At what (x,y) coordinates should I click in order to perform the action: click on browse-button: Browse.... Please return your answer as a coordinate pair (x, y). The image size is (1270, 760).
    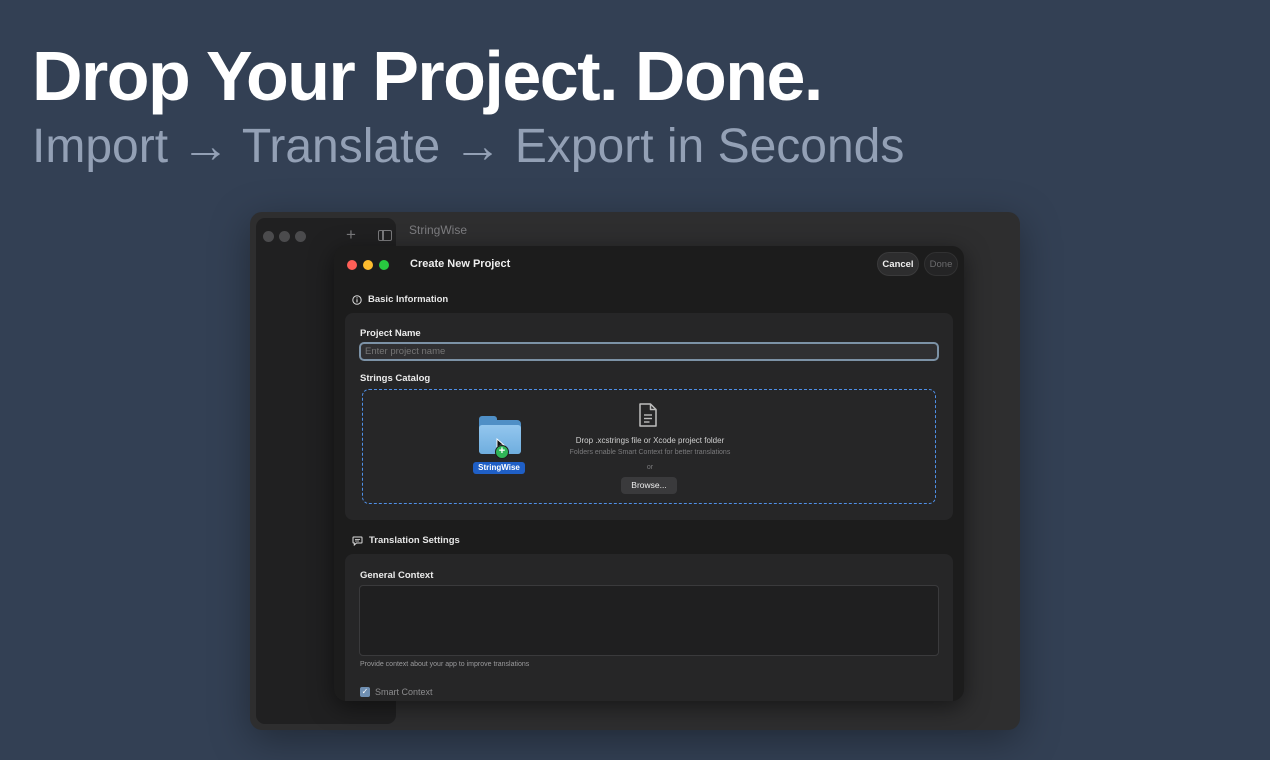
    Looking at the image, I should click on (649, 485).